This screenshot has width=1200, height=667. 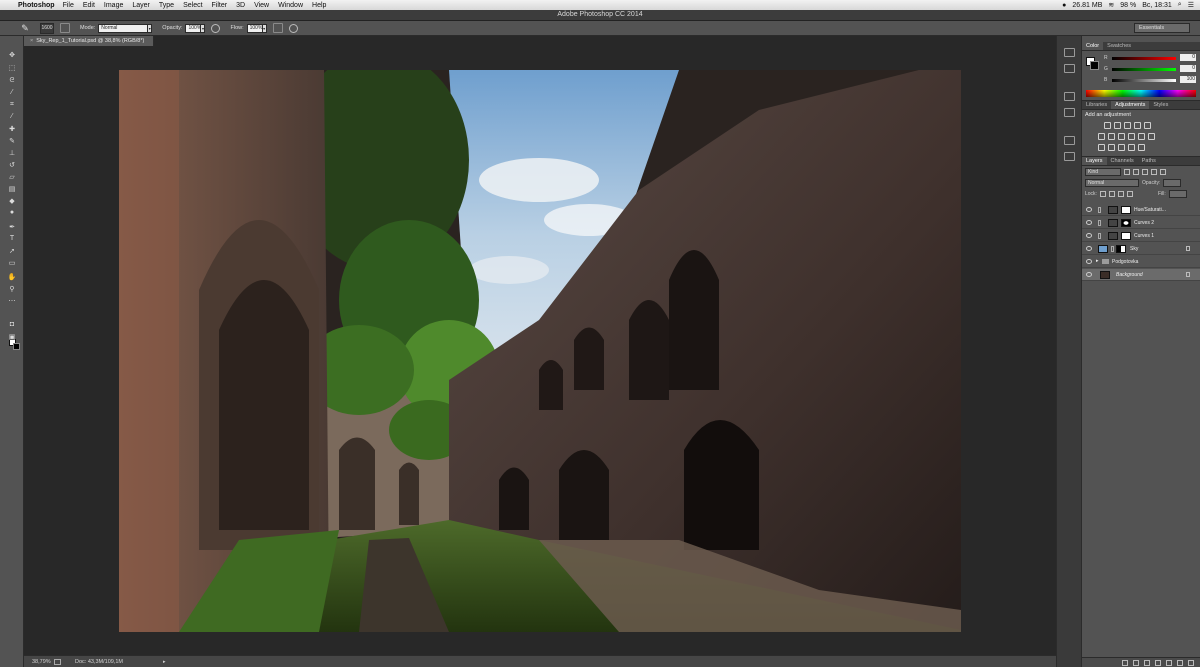 I want to click on hand-tool-icon: ✋, so click(x=12, y=276).